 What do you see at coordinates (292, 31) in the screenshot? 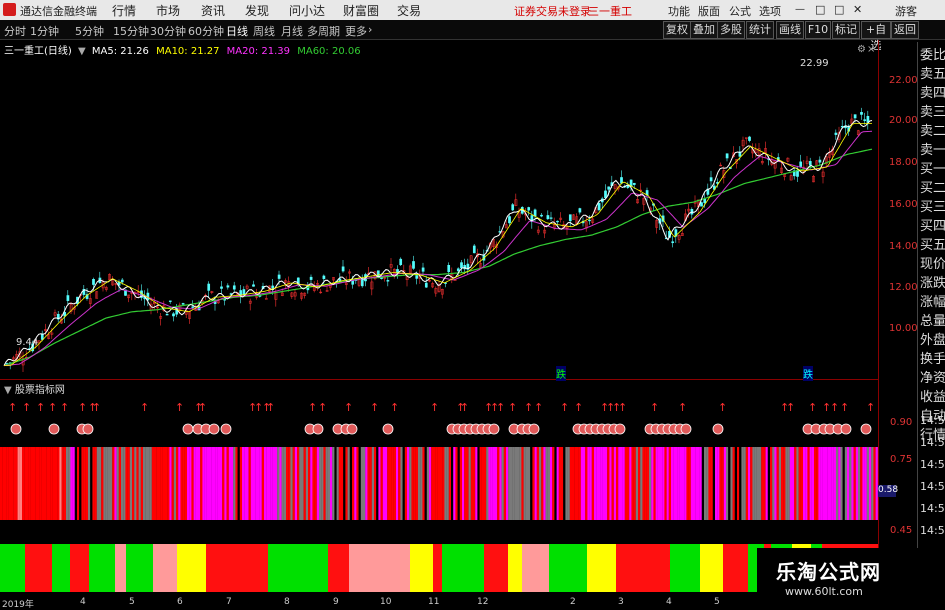
I see `tab-monthly: 月线` at bounding box center [292, 31].